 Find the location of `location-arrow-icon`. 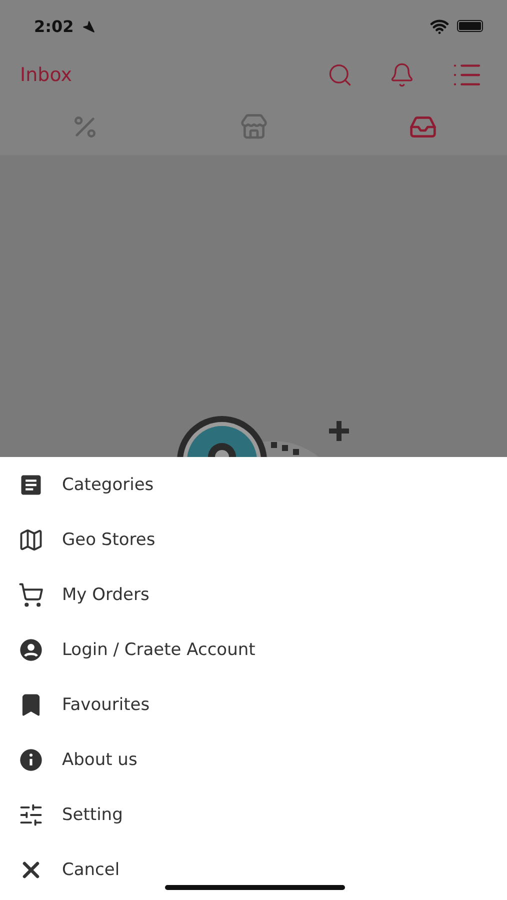

location-arrow-icon is located at coordinates (88, 26).